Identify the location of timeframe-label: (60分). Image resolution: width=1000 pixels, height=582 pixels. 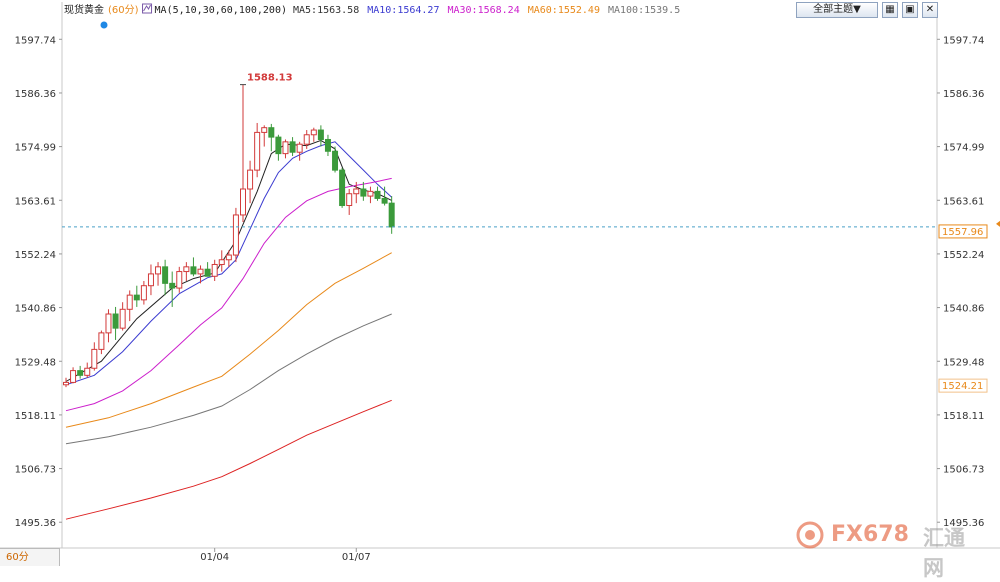
(123, 10).